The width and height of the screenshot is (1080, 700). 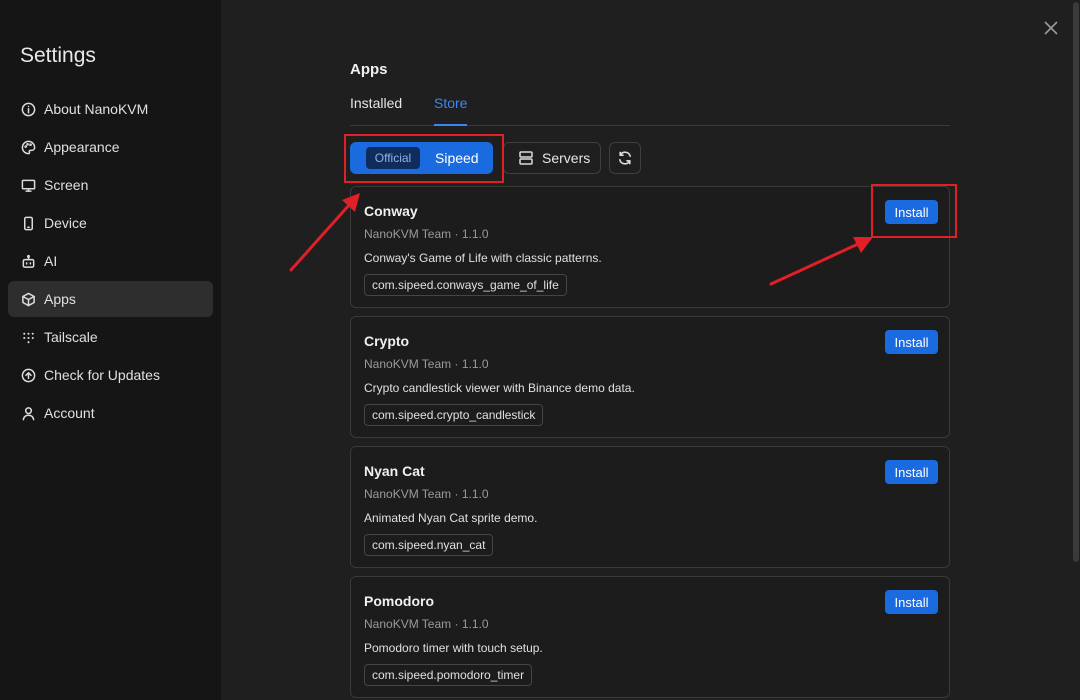 What do you see at coordinates (387, 341) in the screenshot?
I see `app-name: Crypto` at bounding box center [387, 341].